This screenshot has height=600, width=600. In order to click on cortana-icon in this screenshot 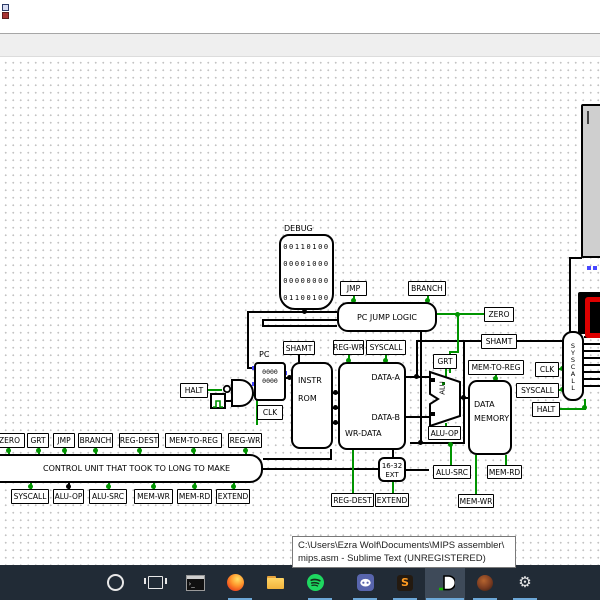, I will do `click(115, 582)`.